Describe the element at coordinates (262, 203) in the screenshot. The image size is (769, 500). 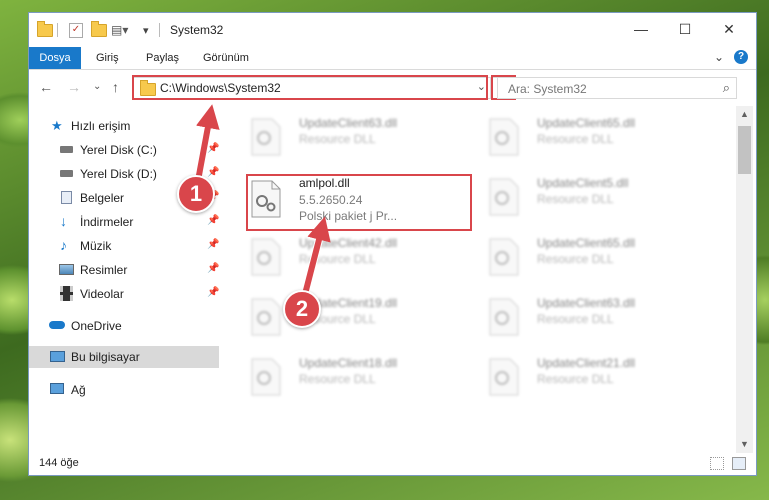
I see `annotation-arrows` at that location.